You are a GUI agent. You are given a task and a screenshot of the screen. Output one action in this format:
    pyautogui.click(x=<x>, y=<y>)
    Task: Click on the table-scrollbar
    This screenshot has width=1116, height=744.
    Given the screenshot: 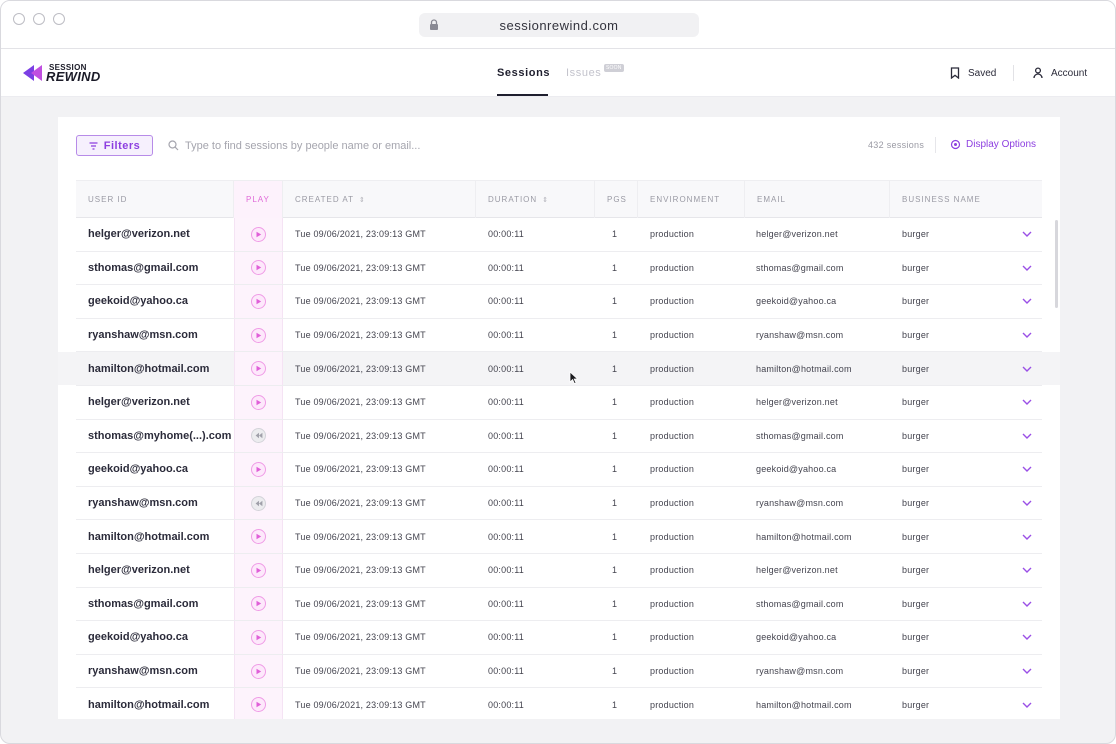 What is the action you would take?
    pyautogui.click(x=1056, y=264)
    